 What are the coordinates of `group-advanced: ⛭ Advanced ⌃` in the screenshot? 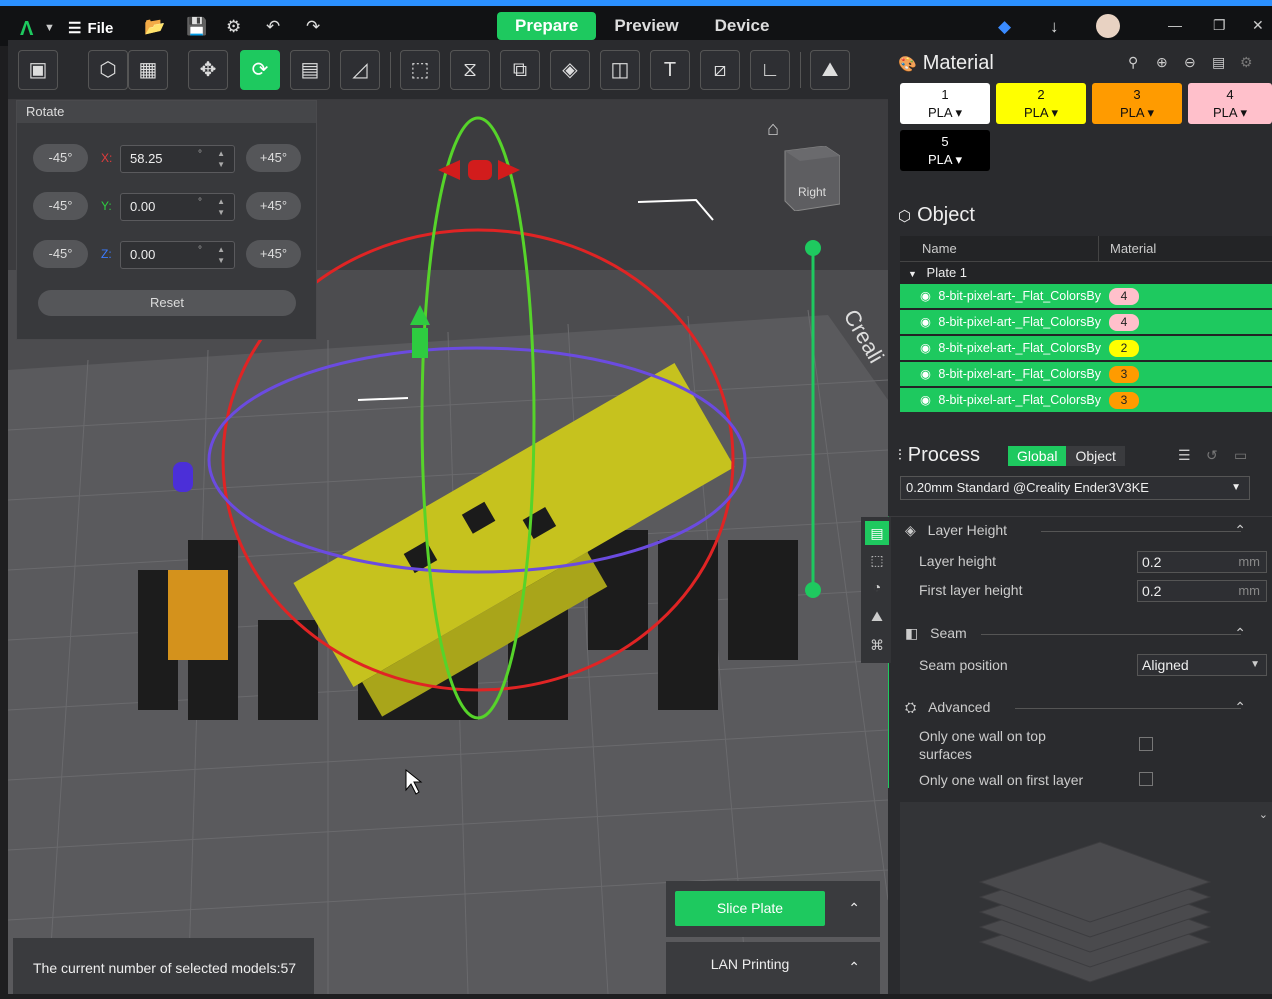 It's located at (1082, 707).